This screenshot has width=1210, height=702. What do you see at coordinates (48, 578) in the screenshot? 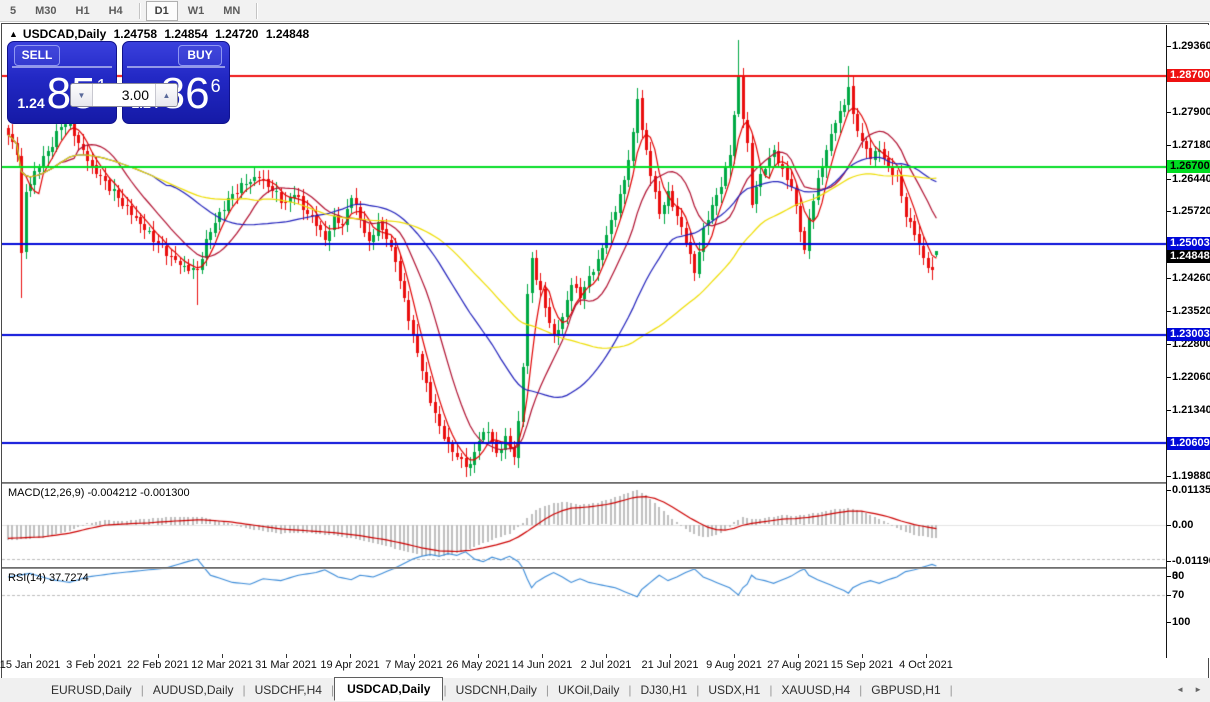
I see `rsi-indicator-label: RSI(14) 37.7274` at bounding box center [48, 578].